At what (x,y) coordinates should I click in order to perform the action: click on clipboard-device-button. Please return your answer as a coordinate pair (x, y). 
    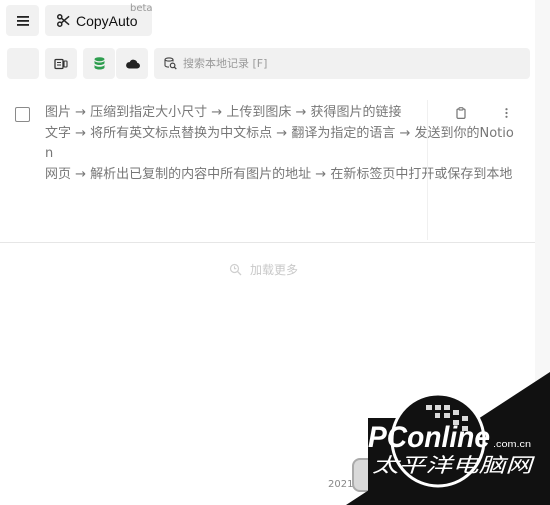
    Looking at the image, I should click on (61, 63).